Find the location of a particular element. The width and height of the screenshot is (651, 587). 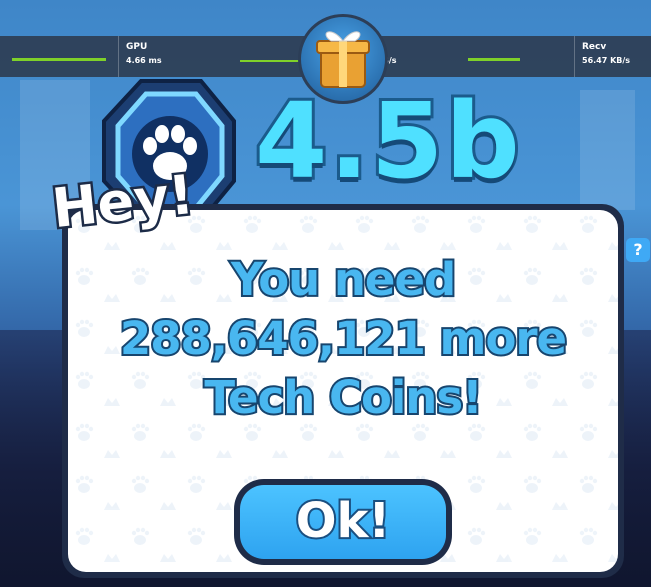

help-icon: ? is located at coordinates (638, 250).